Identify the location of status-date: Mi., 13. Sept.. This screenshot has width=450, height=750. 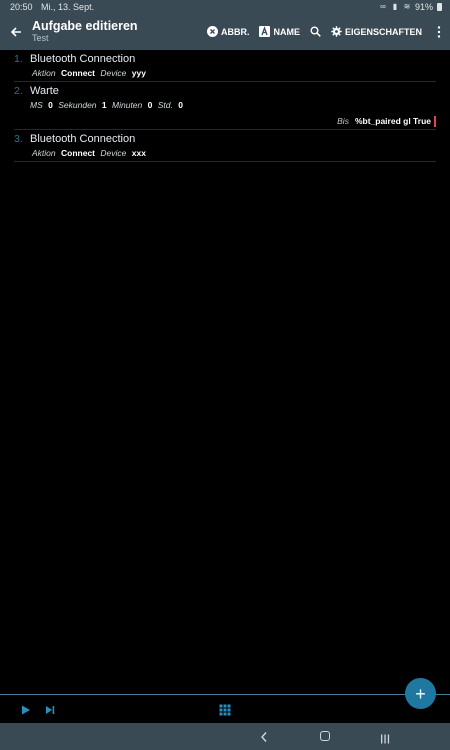
(68, 6).